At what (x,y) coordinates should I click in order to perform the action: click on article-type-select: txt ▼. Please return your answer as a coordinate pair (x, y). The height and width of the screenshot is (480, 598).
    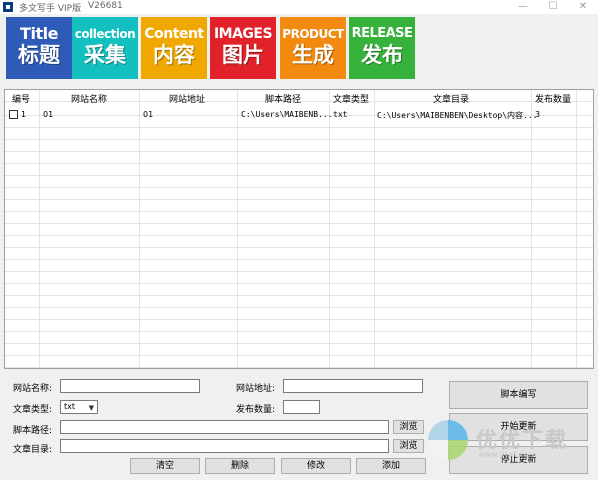
    Looking at the image, I should click on (79, 407).